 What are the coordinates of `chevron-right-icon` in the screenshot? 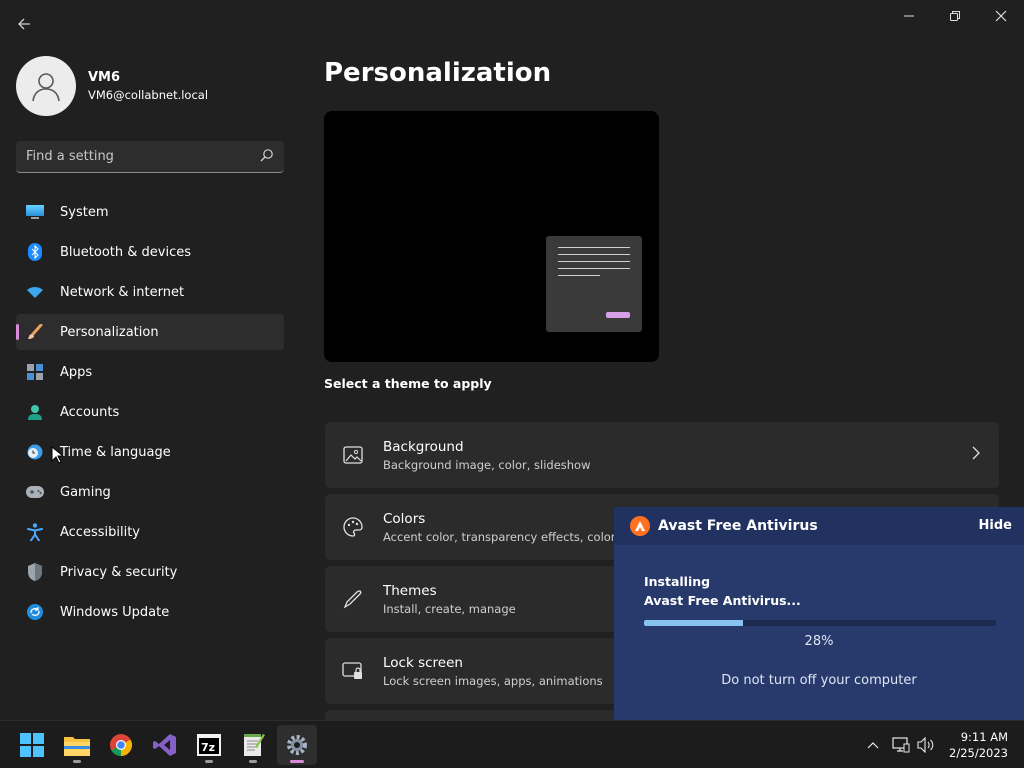 It's located at (976, 455).